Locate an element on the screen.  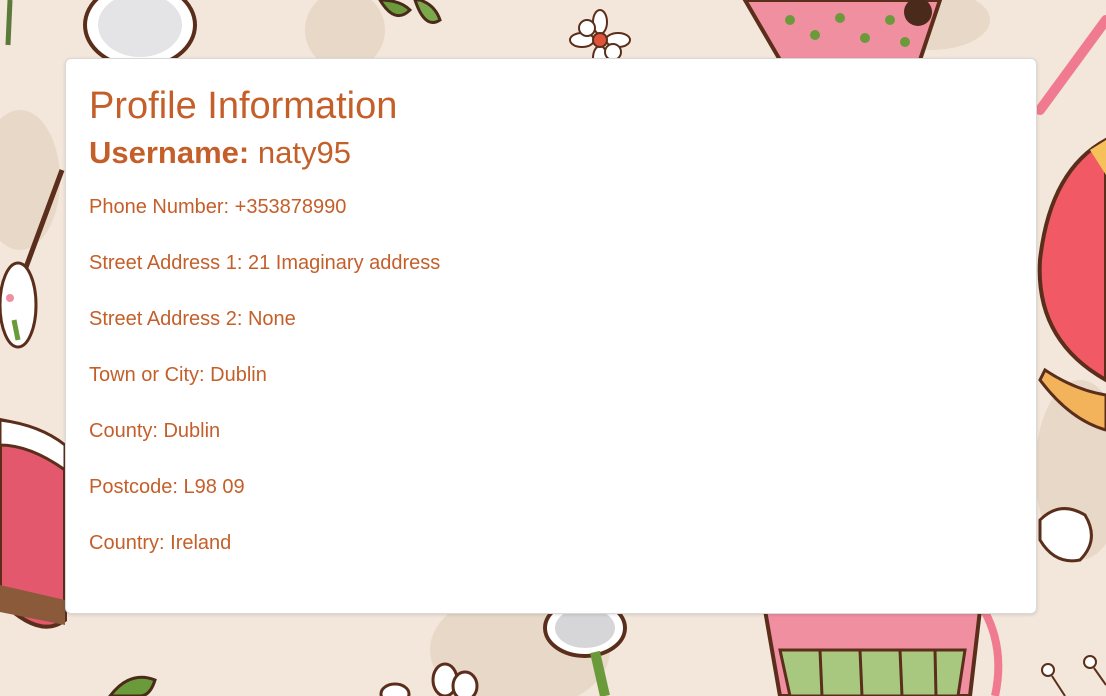
spoon-illustration is located at coordinates (140, 34).